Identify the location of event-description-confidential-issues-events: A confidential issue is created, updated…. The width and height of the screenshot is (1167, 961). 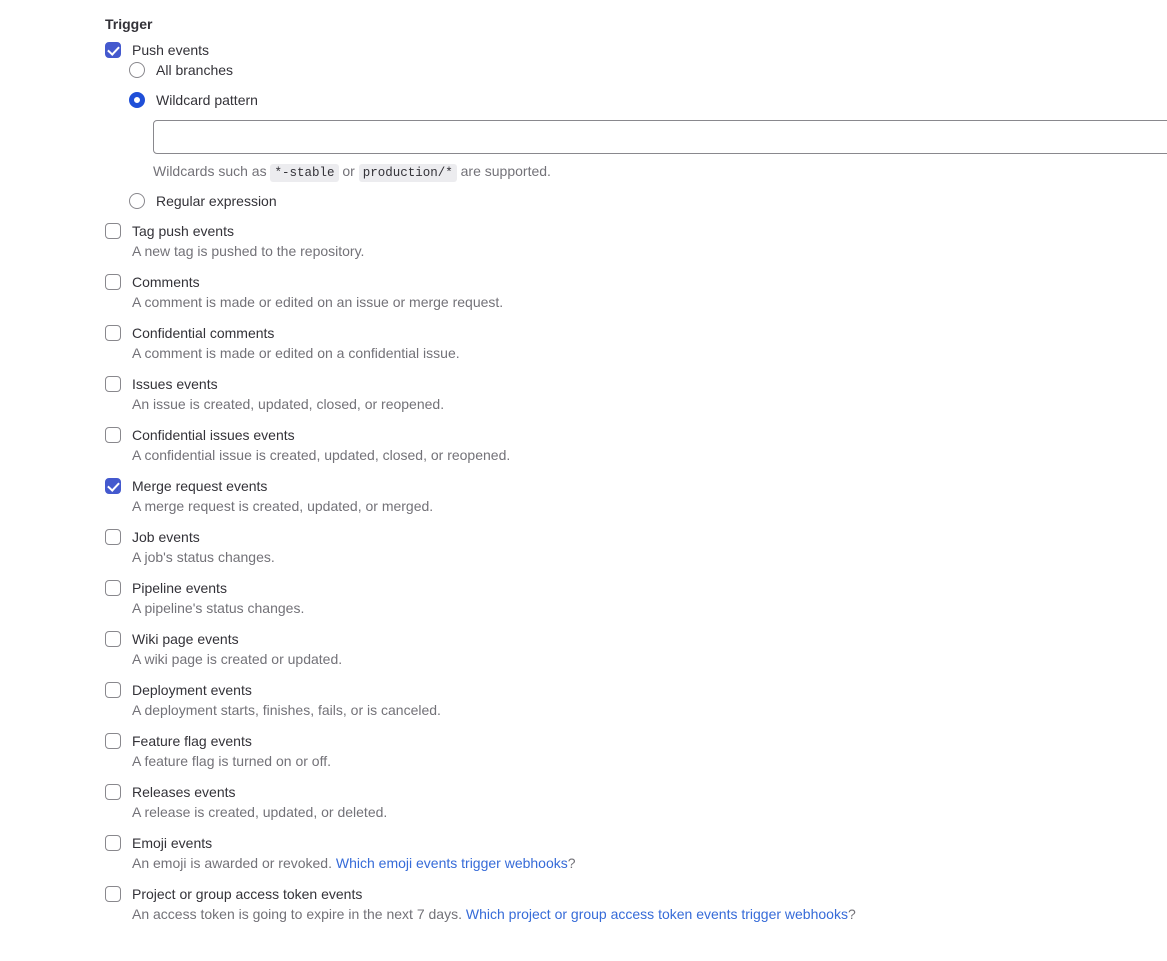
(649, 455).